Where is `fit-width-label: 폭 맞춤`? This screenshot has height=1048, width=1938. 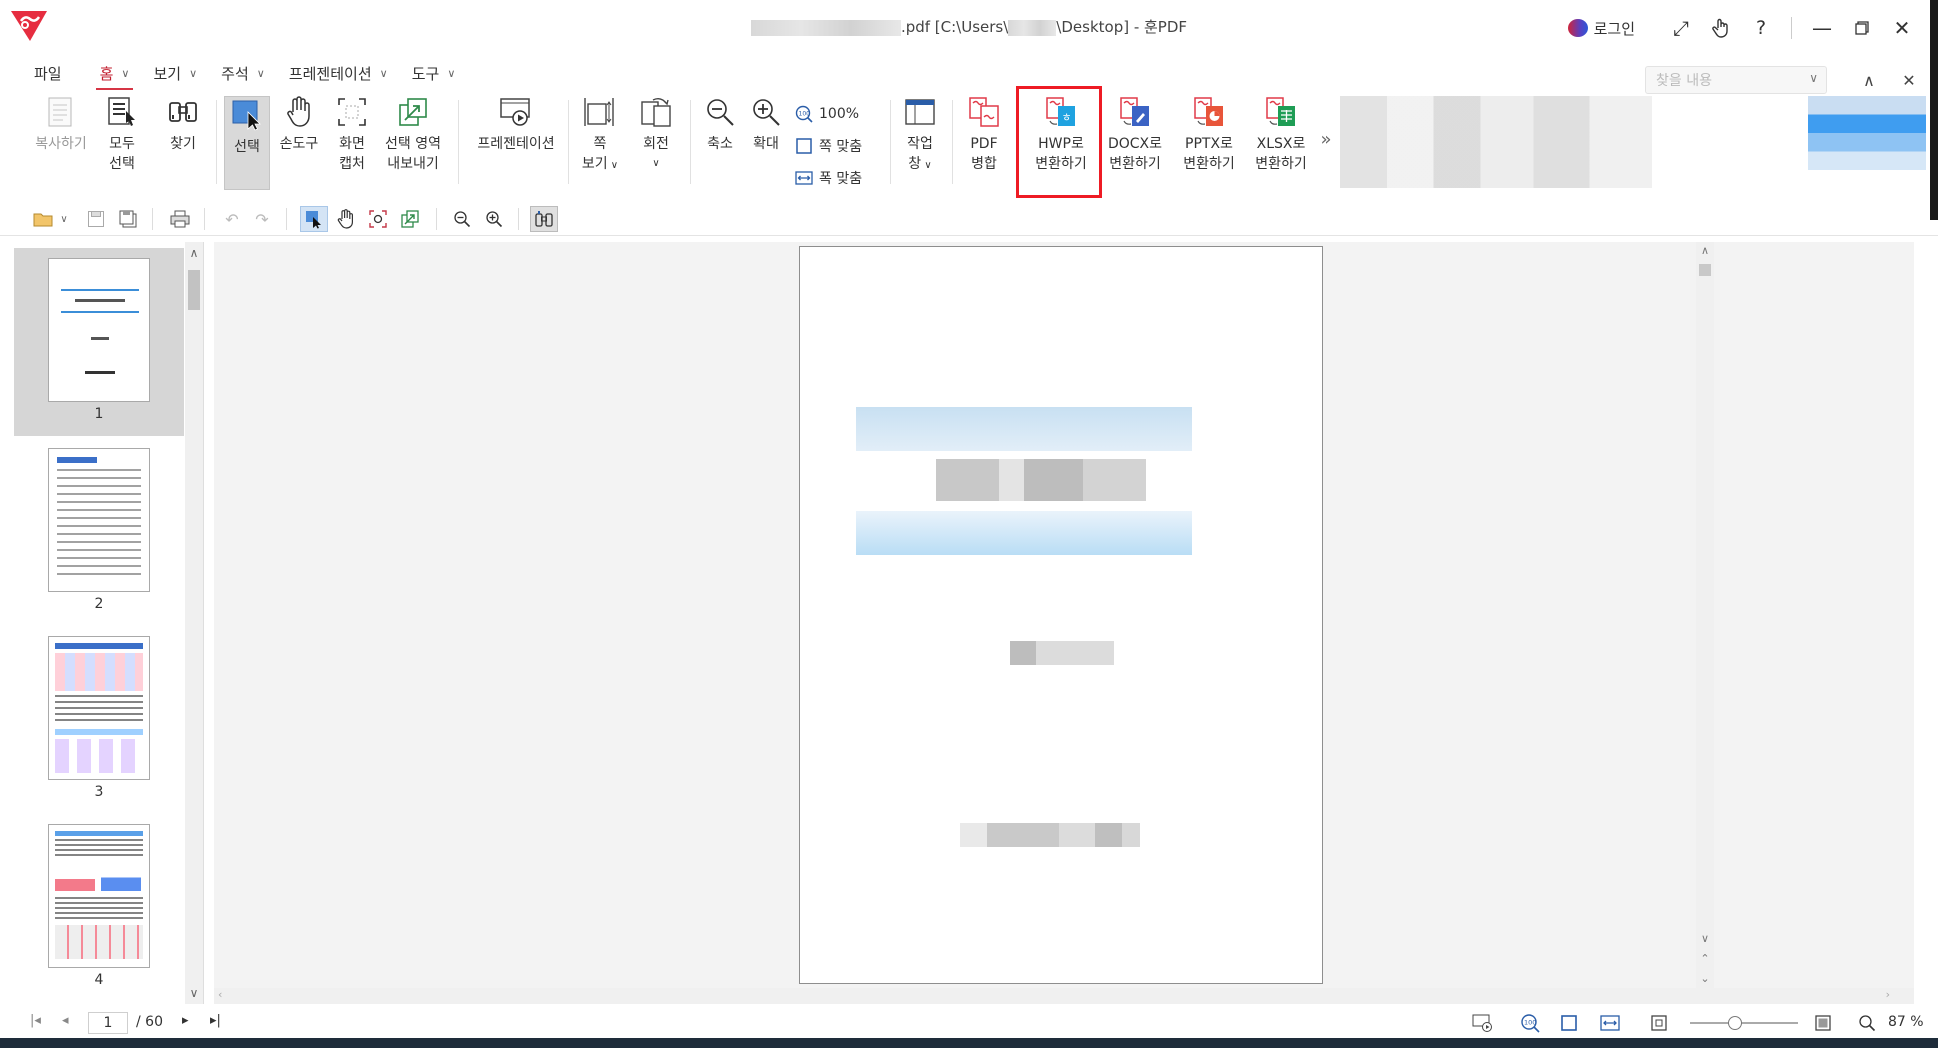
fit-width-label: 폭 맞춤 is located at coordinates (841, 179).